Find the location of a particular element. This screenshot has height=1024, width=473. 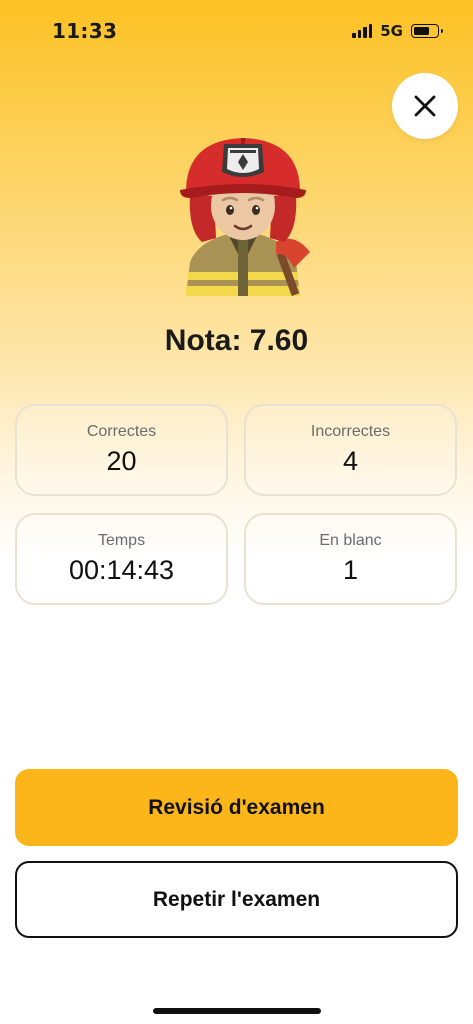

status-indicators: 5G is located at coordinates (397, 31).